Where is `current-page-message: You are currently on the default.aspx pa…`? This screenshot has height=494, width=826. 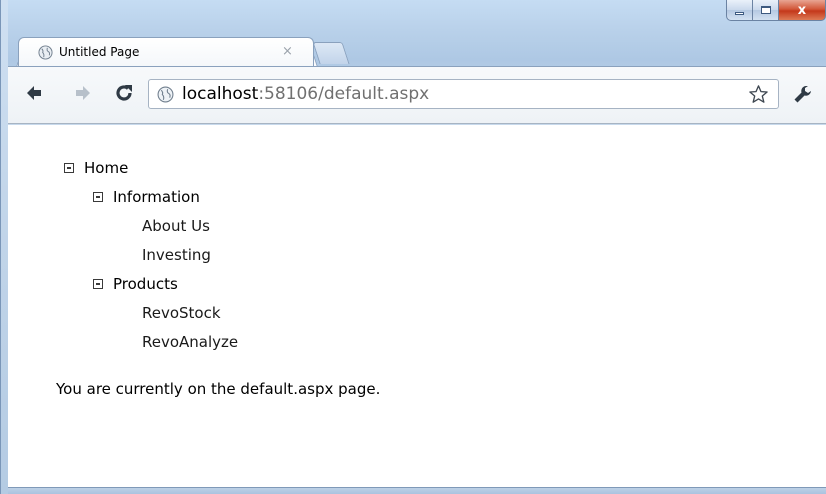 current-page-message: You are currently on the default.aspx pa… is located at coordinates (218, 389).